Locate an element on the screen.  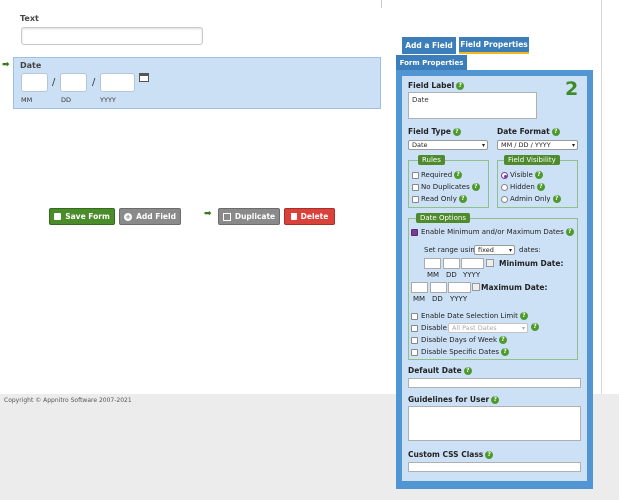
duplicate-button: Duplicate is located at coordinates (249, 216).